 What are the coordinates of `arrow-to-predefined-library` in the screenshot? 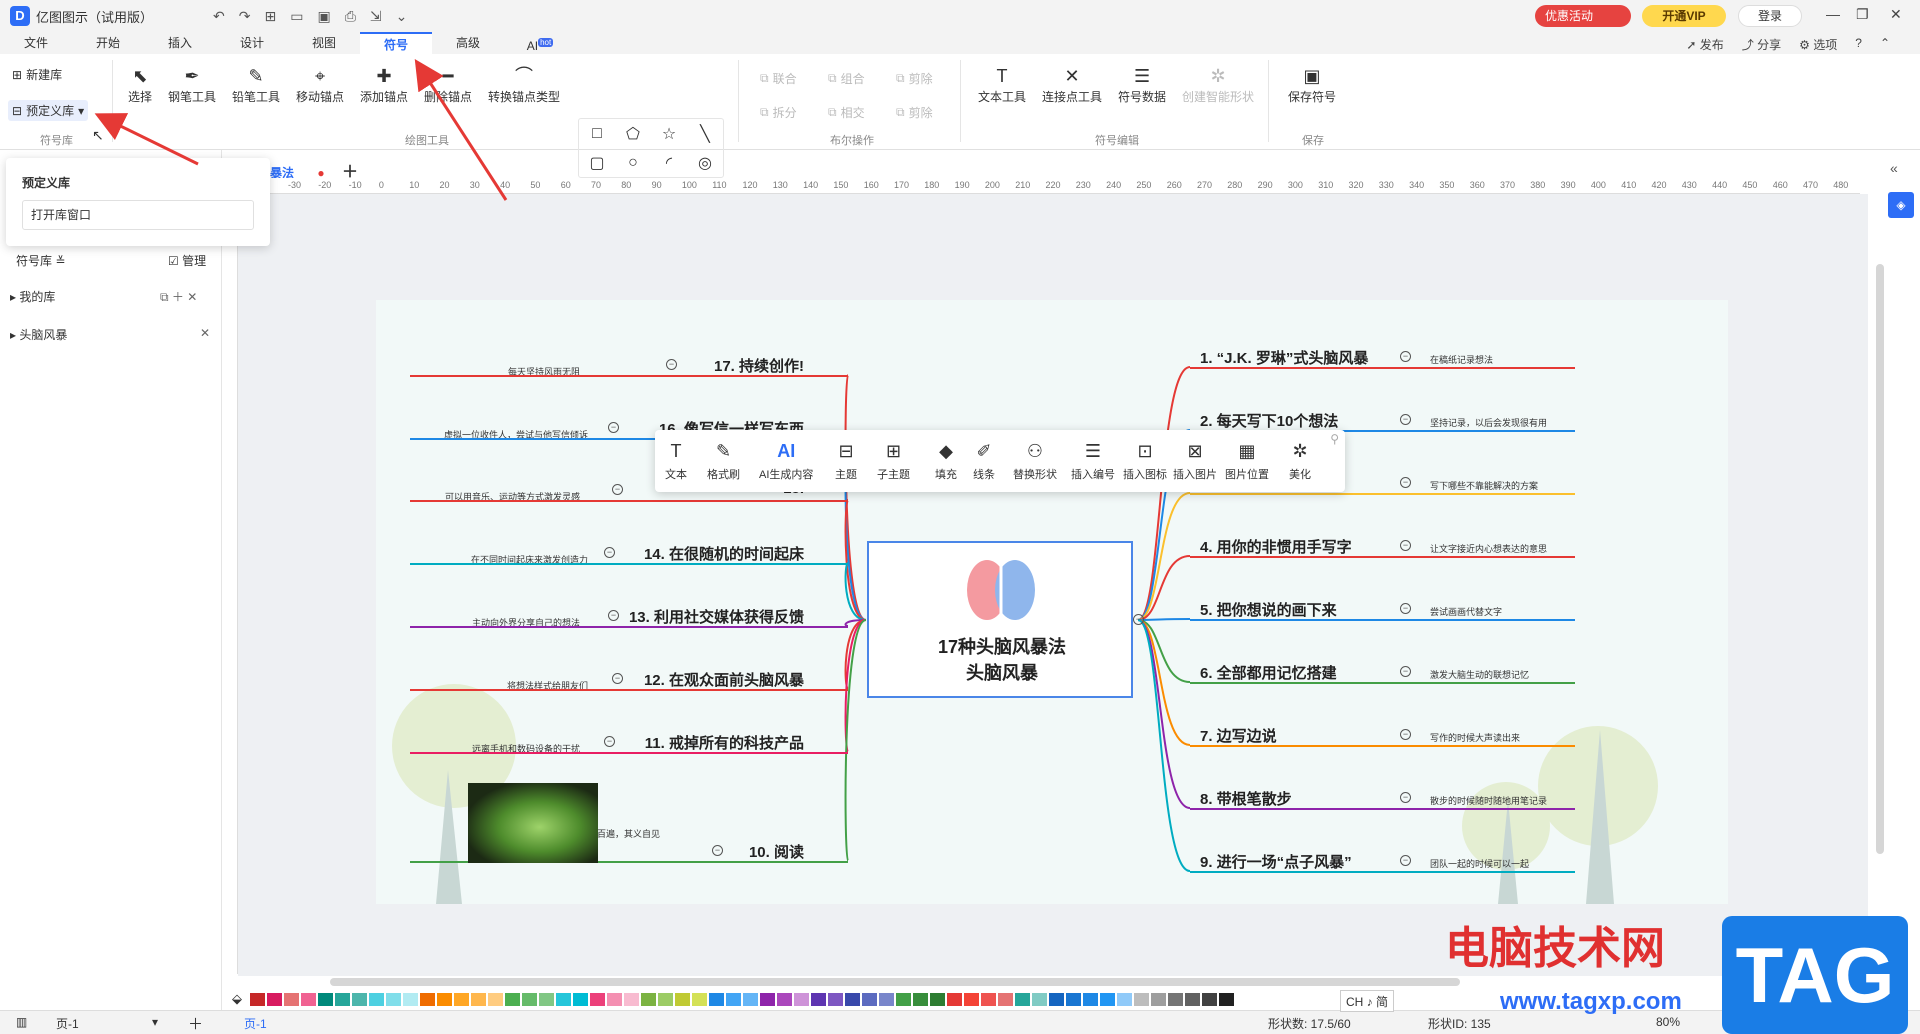 It's located at (146, 139).